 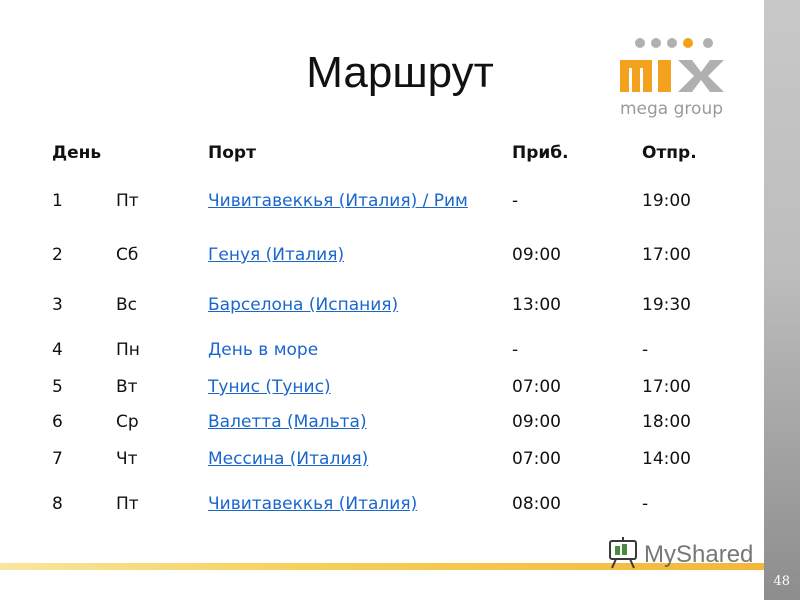 I want to click on mix-mega-group-logo: mega group, so click(x=672, y=78).